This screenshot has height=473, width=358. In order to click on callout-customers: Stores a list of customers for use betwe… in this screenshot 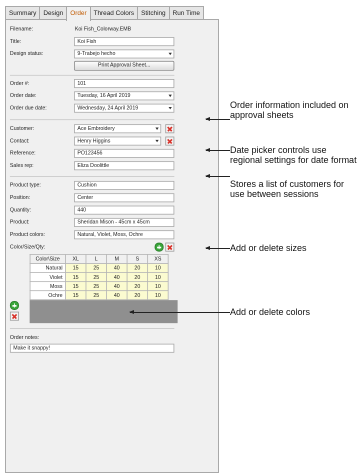, I will do `click(287, 189)`.